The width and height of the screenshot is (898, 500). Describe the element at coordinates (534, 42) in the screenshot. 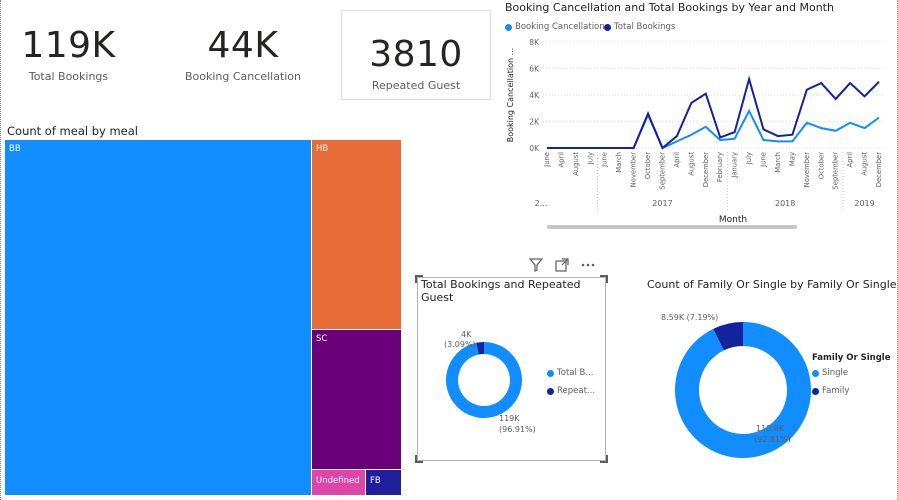

I see `y-tick-label: 8K` at that location.